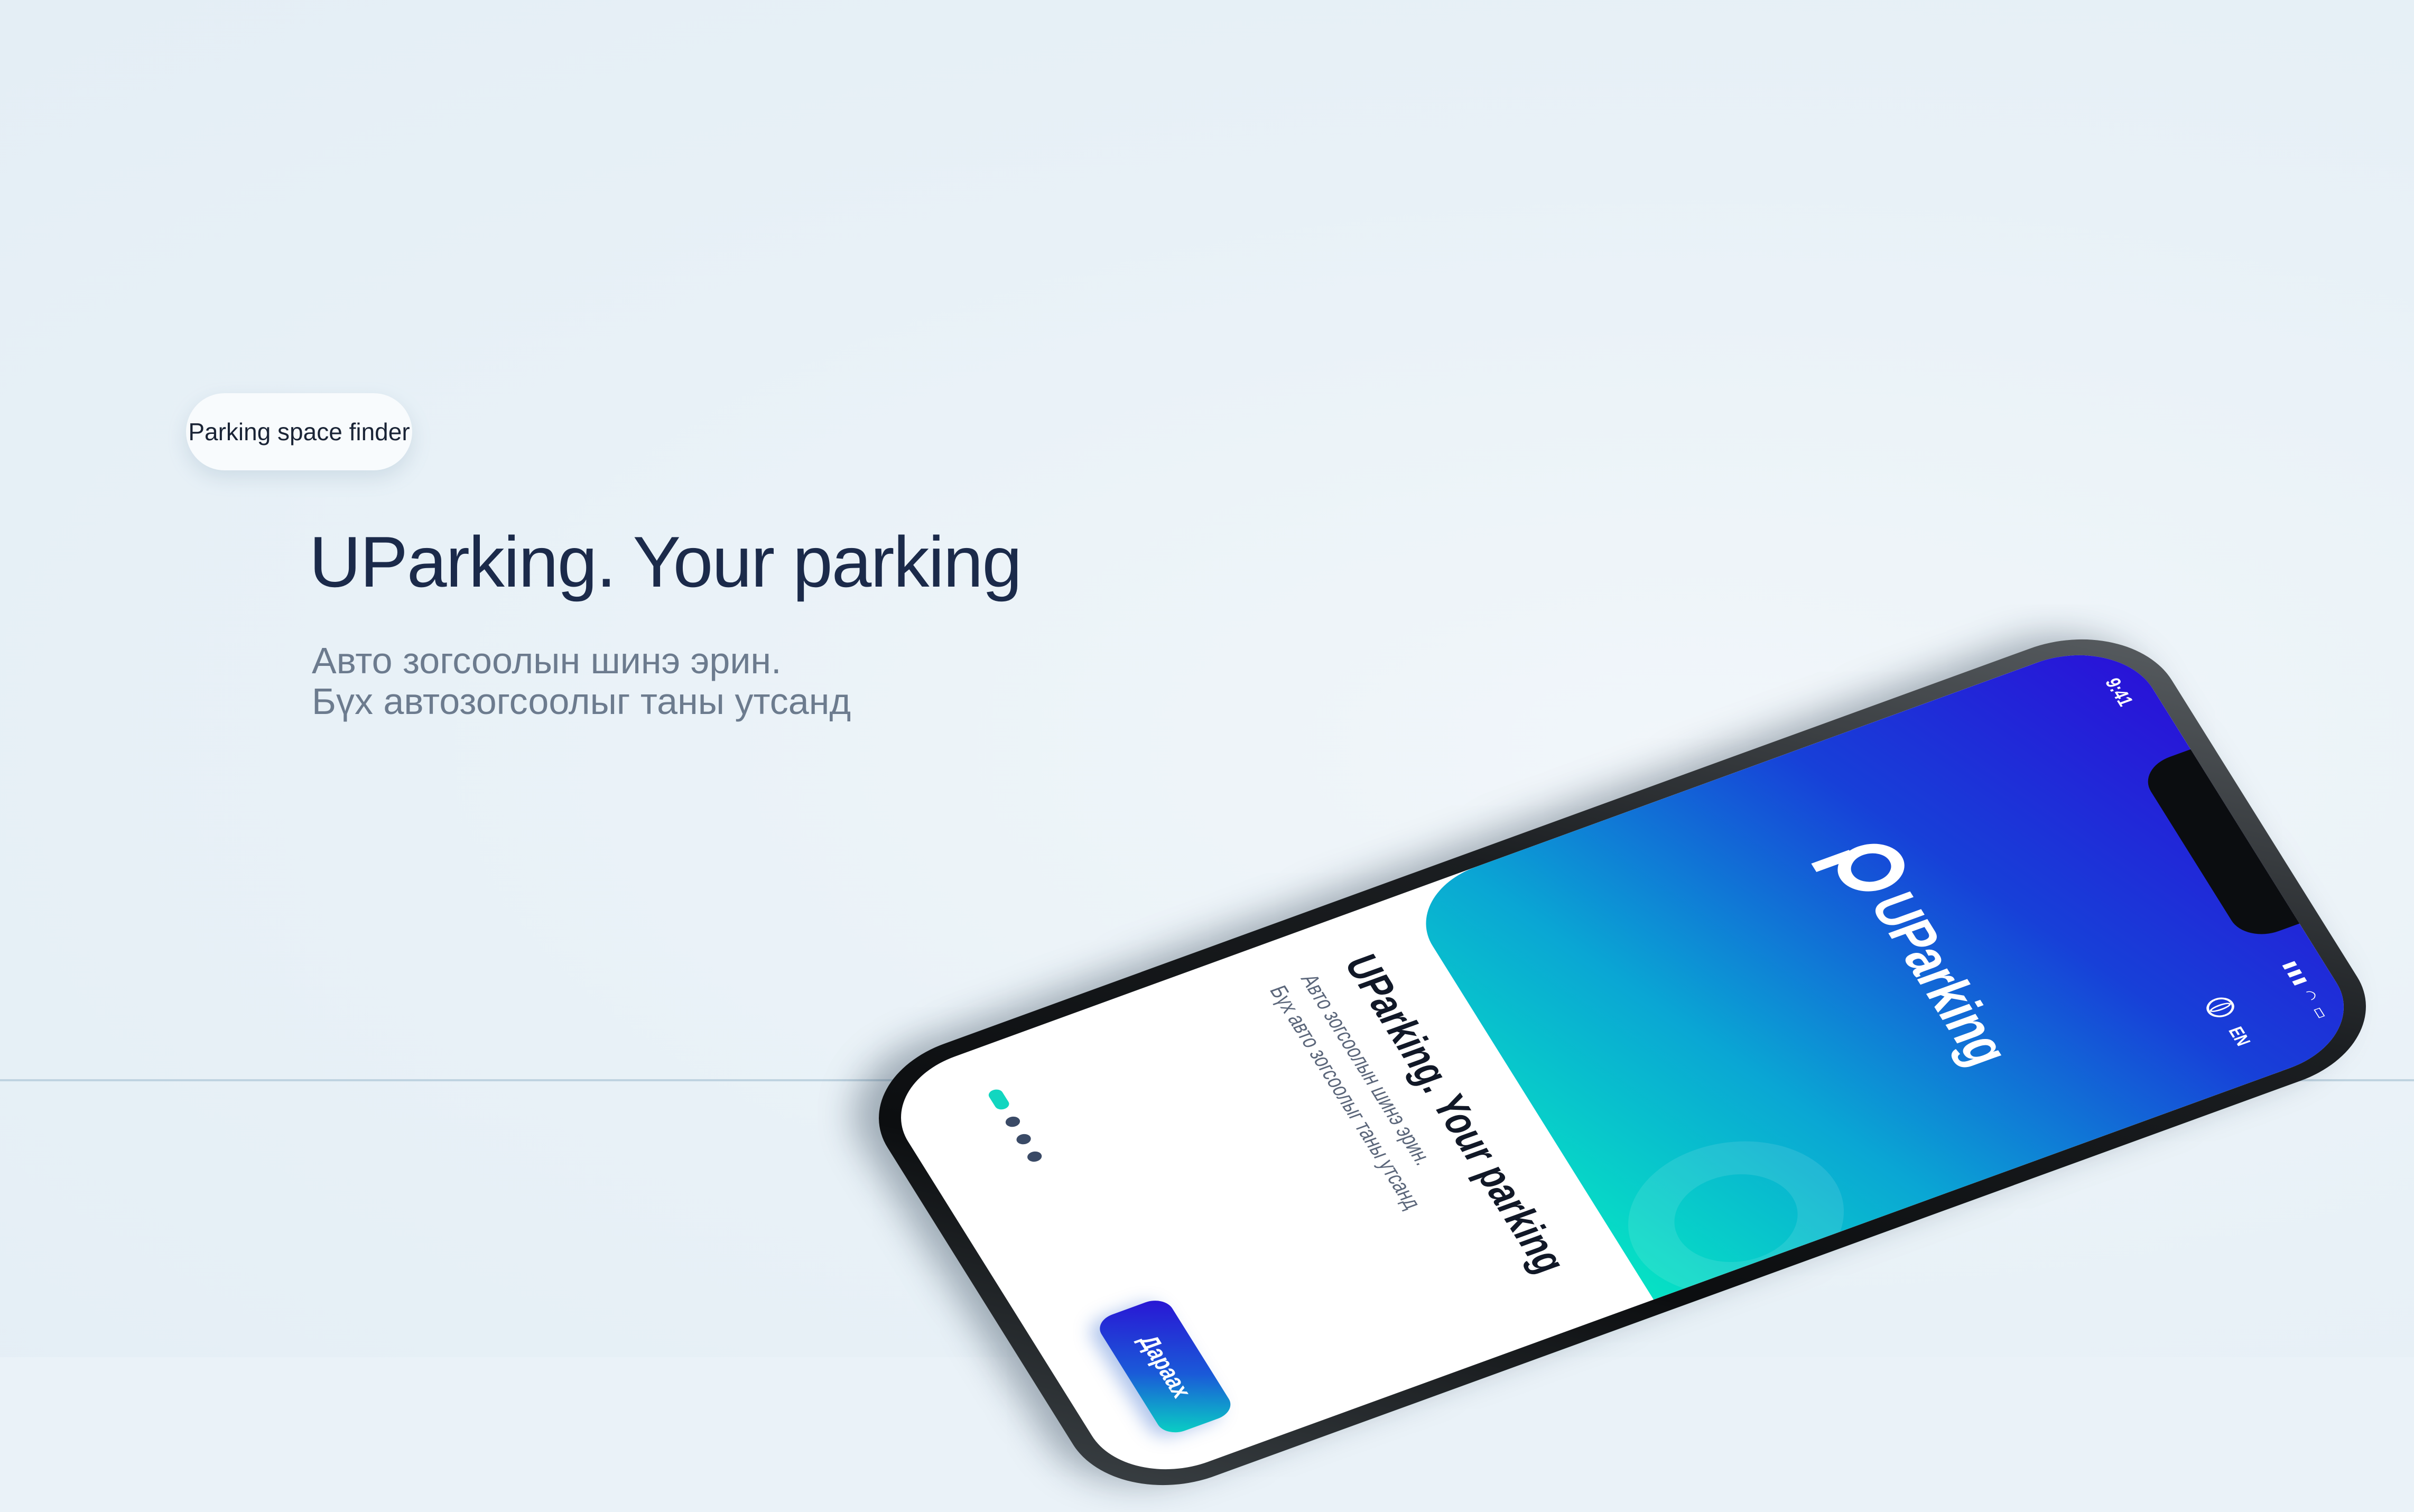 The image size is (2414, 1512). Describe the element at coordinates (665, 562) in the screenshot. I see `page-title: UParking. Your parking` at that location.